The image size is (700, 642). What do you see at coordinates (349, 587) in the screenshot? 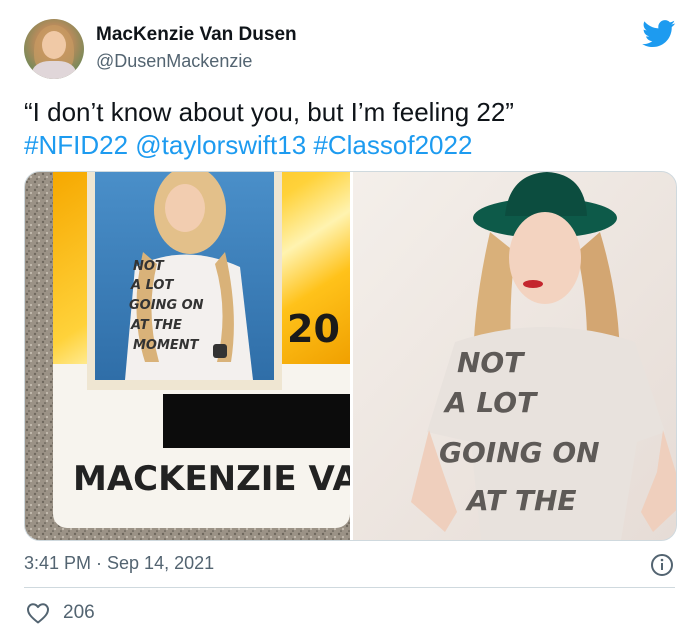
I see `divider` at bounding box center [349, 587].